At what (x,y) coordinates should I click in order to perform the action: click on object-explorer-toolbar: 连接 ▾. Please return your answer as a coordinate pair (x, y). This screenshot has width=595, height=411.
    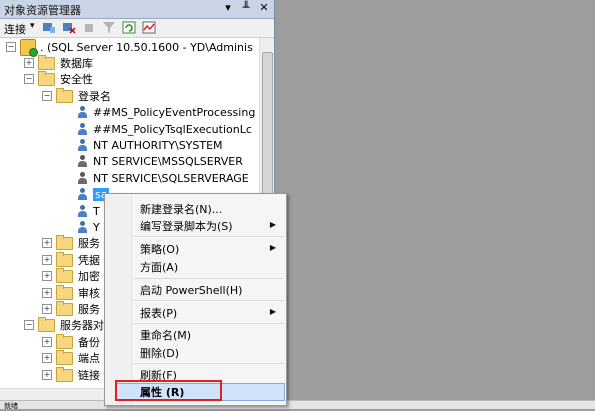
    Looking at the image, I should click on (137, 28).